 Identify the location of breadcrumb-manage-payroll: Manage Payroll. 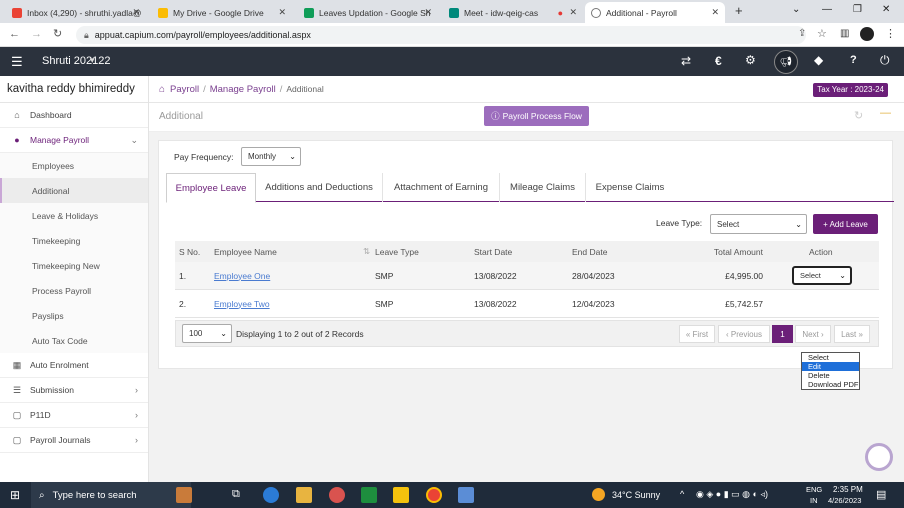
(243, 89).